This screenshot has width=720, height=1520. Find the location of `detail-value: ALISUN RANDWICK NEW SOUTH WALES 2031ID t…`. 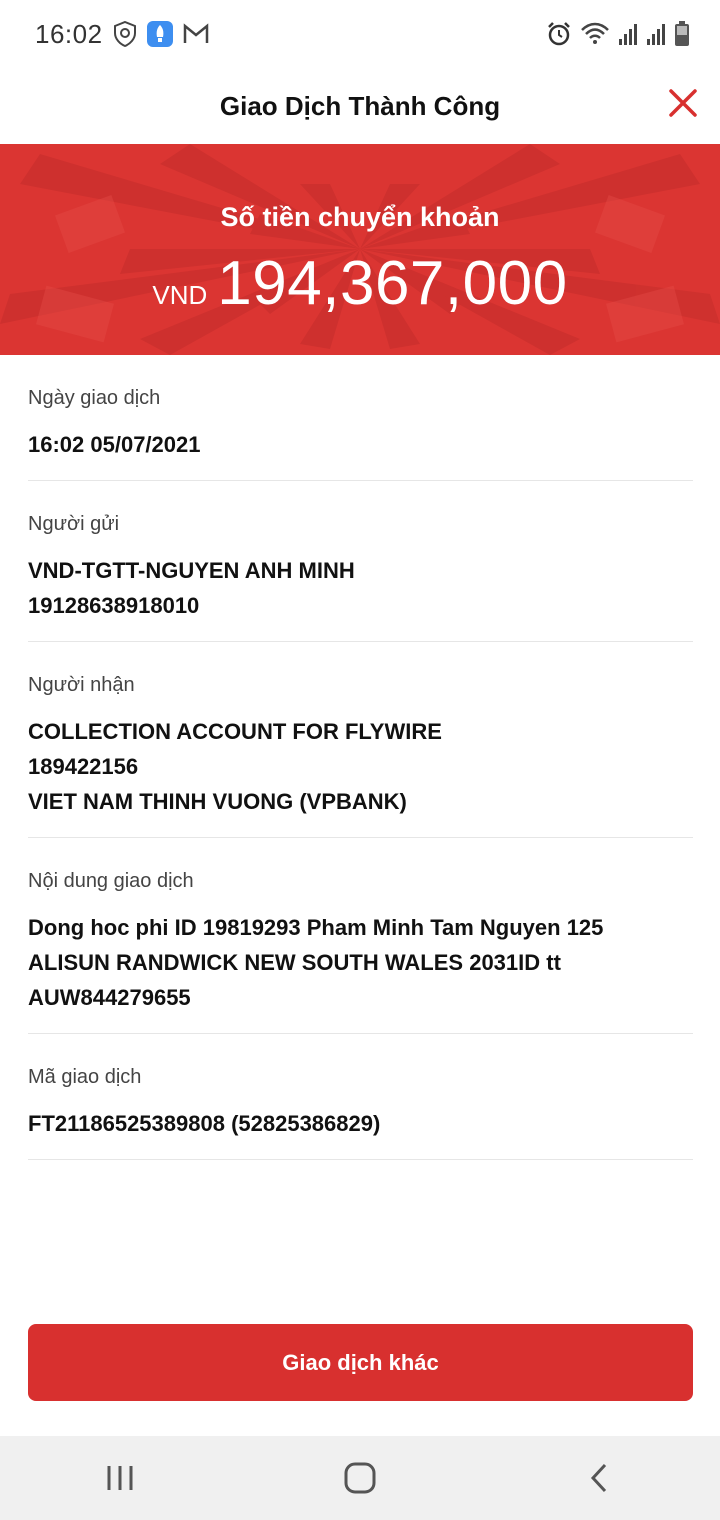

detail-value: ALISUN RANDWICK NEW SOUTH WALES 2031ID t… is located at coordinates (294, 962).